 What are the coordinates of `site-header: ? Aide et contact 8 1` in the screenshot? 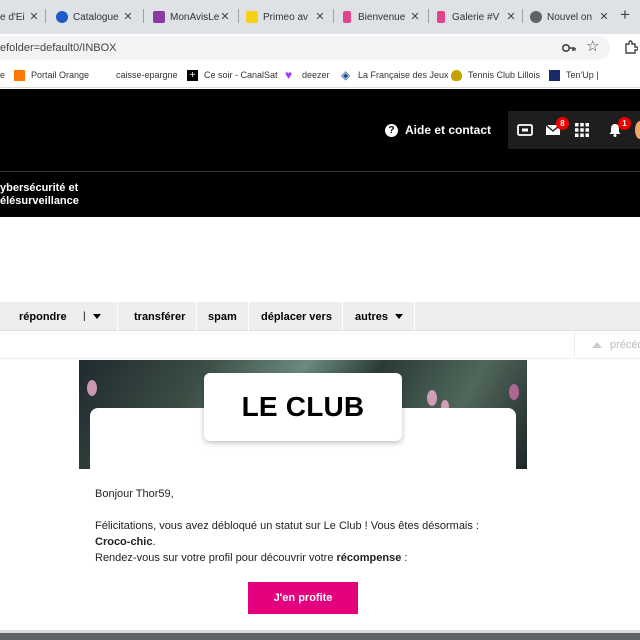 It's located at (320, 130).